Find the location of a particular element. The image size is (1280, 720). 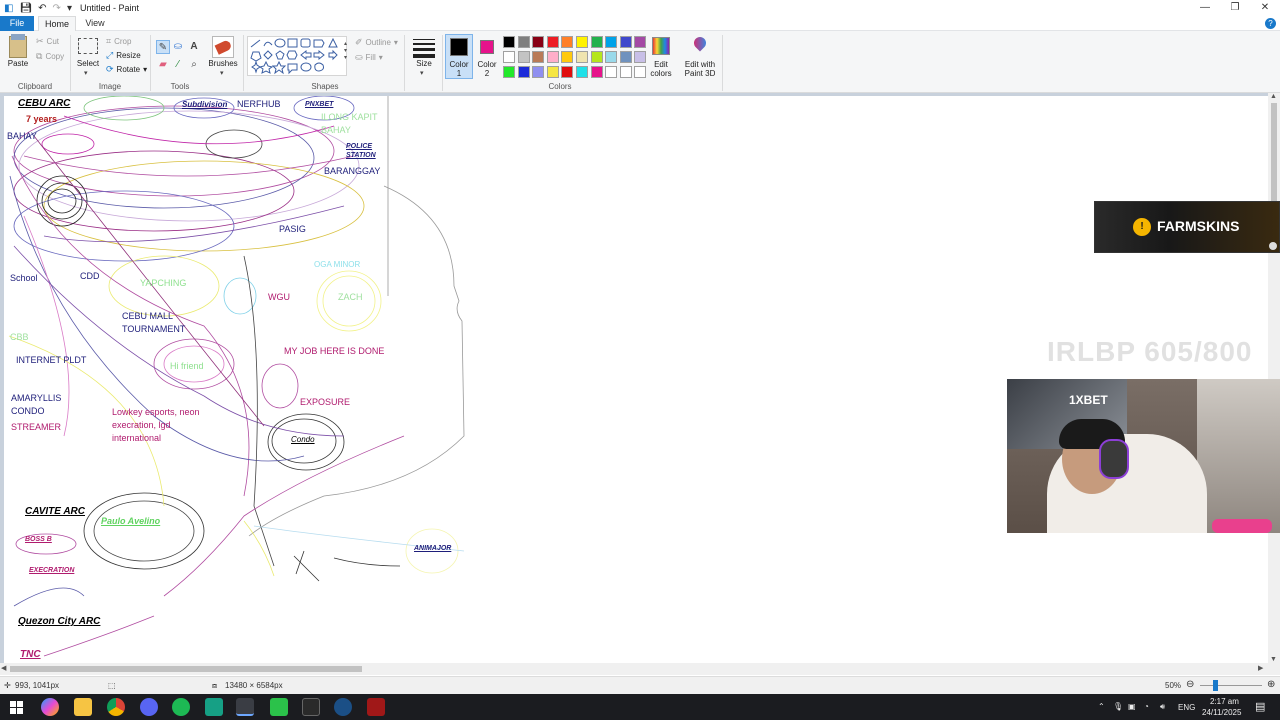

clock-time: 2:17 am is located at coordinates (1224, 701).